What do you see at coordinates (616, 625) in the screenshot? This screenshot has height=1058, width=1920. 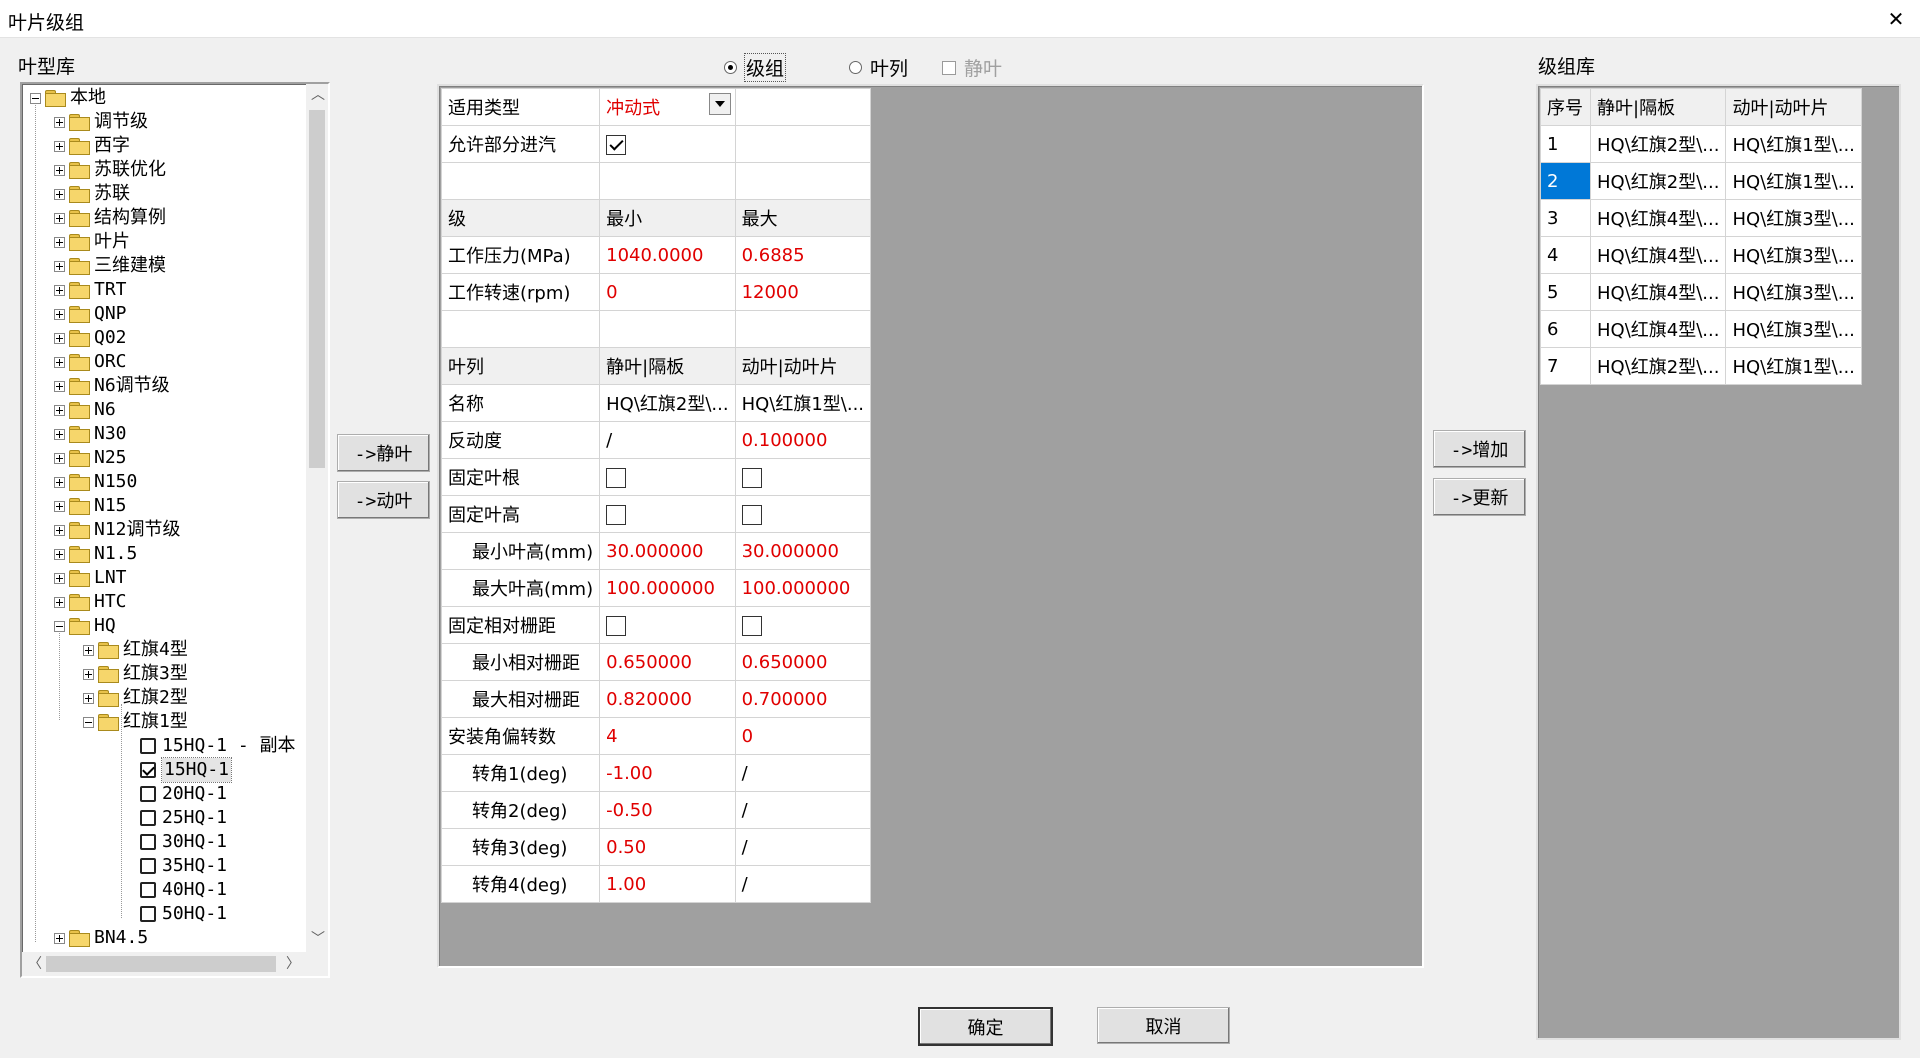 I see `stator-fix-pitch-checkbox` at bounding box center [616, 625].